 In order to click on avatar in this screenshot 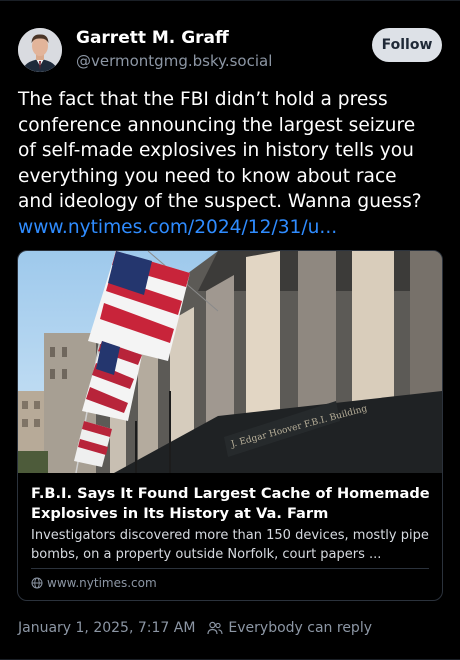, I will do `click(40, 50)`.